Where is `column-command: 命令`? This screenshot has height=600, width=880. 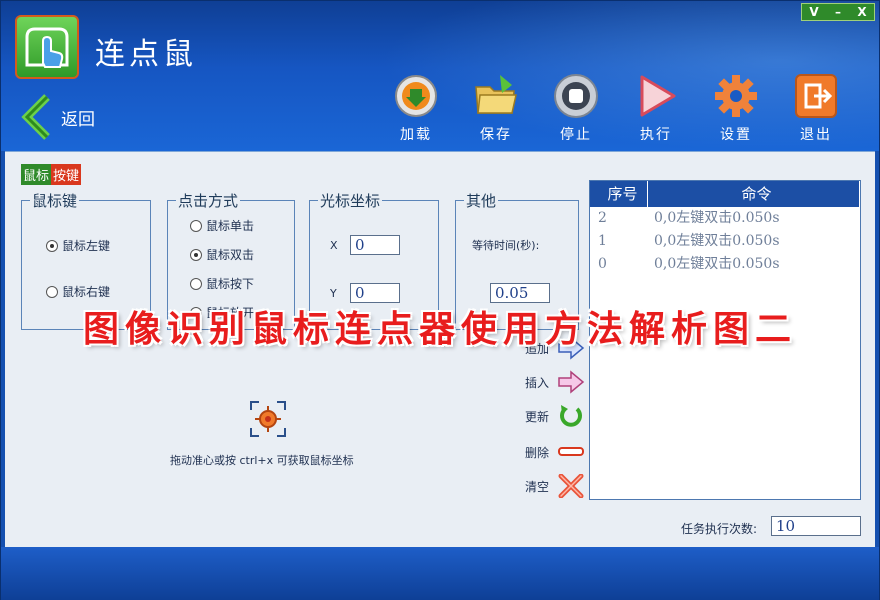
column-command: 命令 is located at coordinates (754, 194).